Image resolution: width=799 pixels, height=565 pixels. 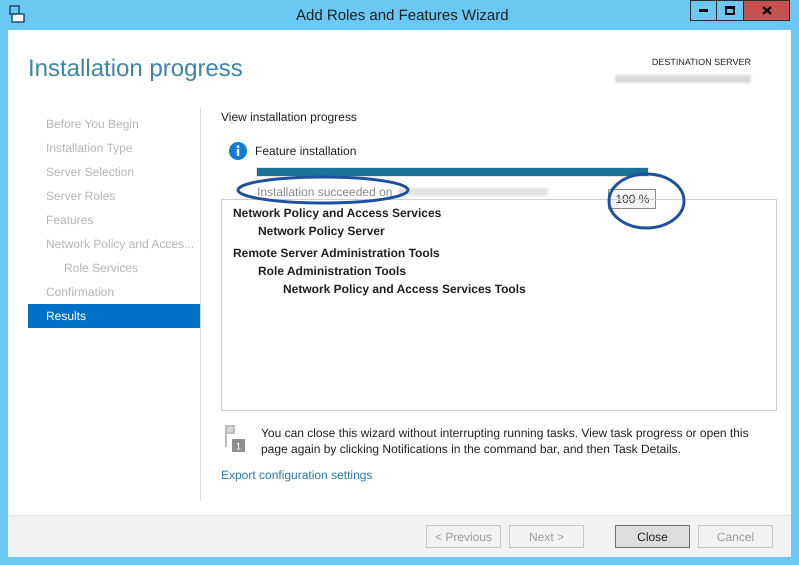 What do you see at coordinates (321, 231) in the screenshot?
I see `result-item: Network Policy Server` at bounding box center [321, 231].